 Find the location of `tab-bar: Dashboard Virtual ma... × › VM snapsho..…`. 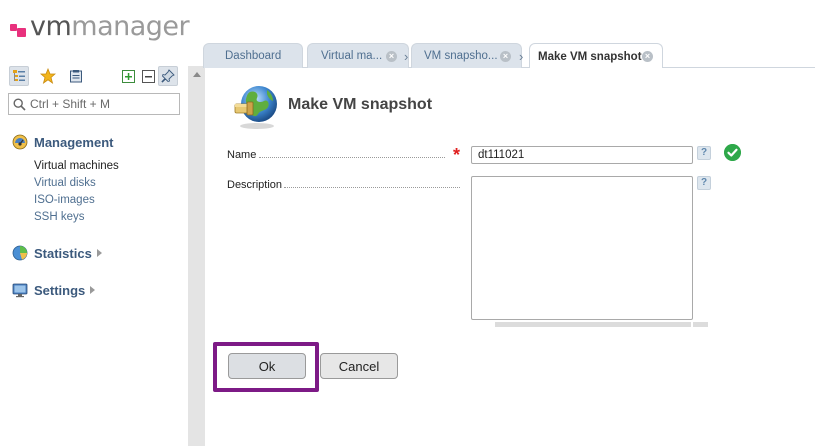

tab-bar: Dashboard Virtual ma... × › VM snapsho..… is located at coordinates (509, 56).